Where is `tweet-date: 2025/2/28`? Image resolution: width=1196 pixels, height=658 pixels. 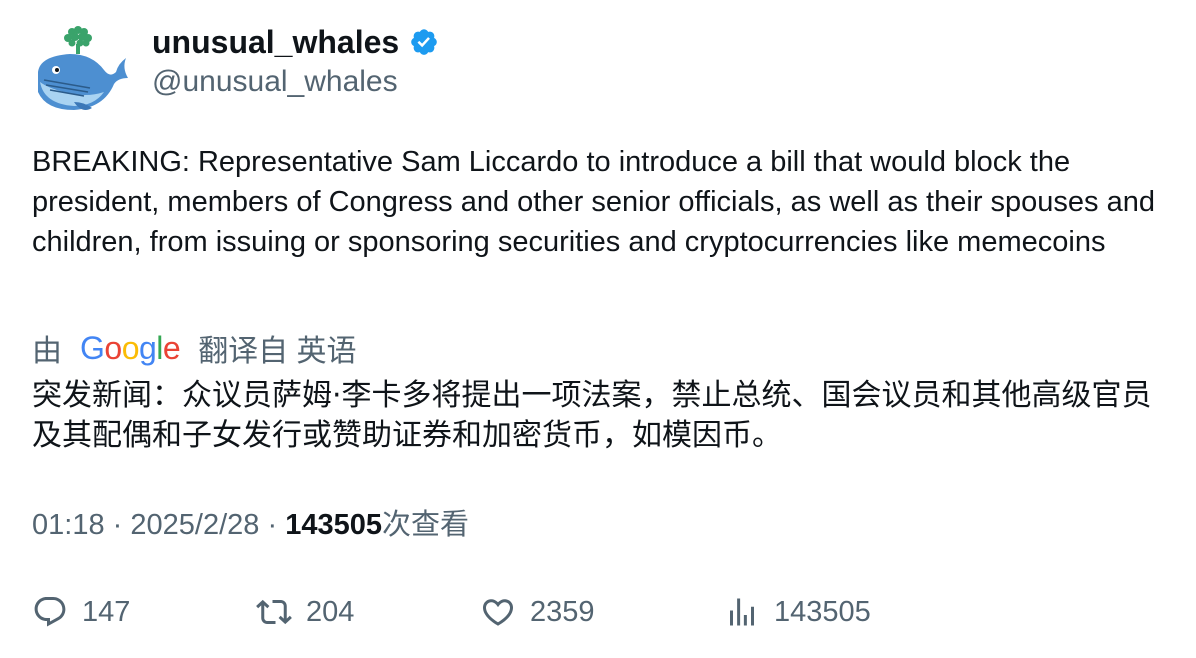 tweet-date: 2025/2/28 is located at coordinates (194, 525).